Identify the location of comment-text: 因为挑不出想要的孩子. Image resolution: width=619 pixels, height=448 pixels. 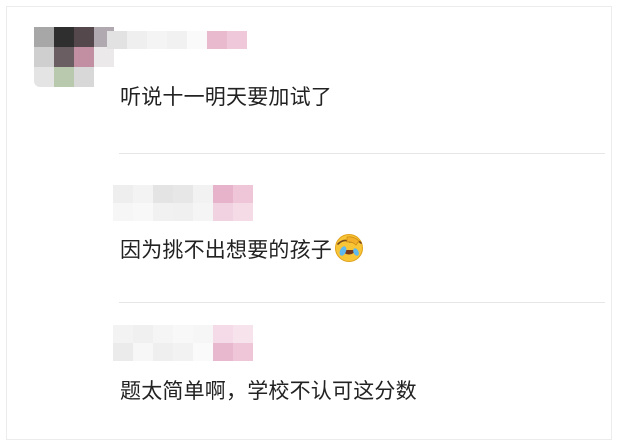
(242, 248).